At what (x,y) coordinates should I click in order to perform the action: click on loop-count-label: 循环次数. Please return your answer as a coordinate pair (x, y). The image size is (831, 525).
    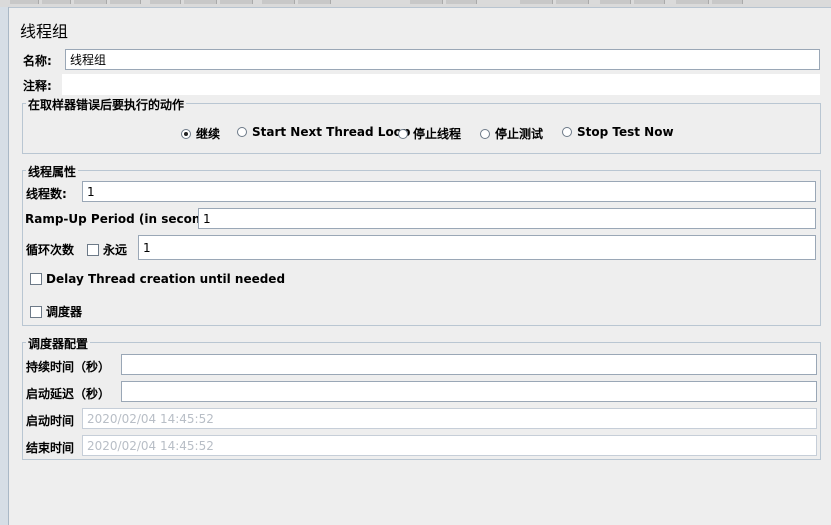
    Looking at the image, I should click on (50, 250).